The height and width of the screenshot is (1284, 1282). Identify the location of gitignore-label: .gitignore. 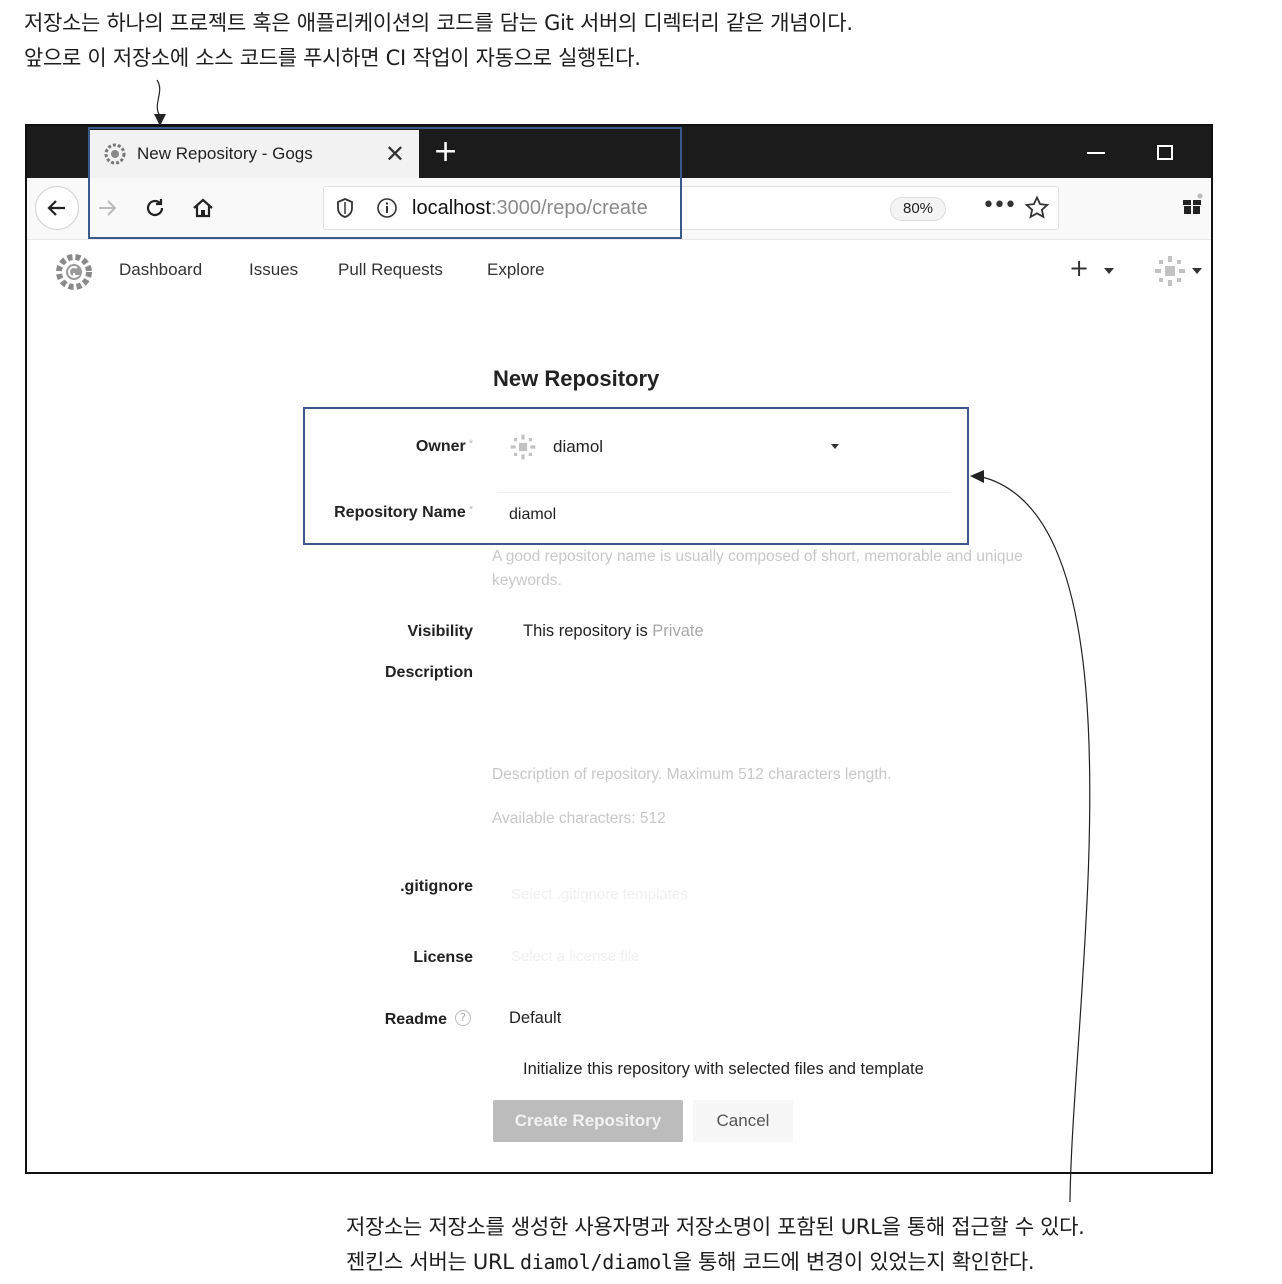
(436, 886).